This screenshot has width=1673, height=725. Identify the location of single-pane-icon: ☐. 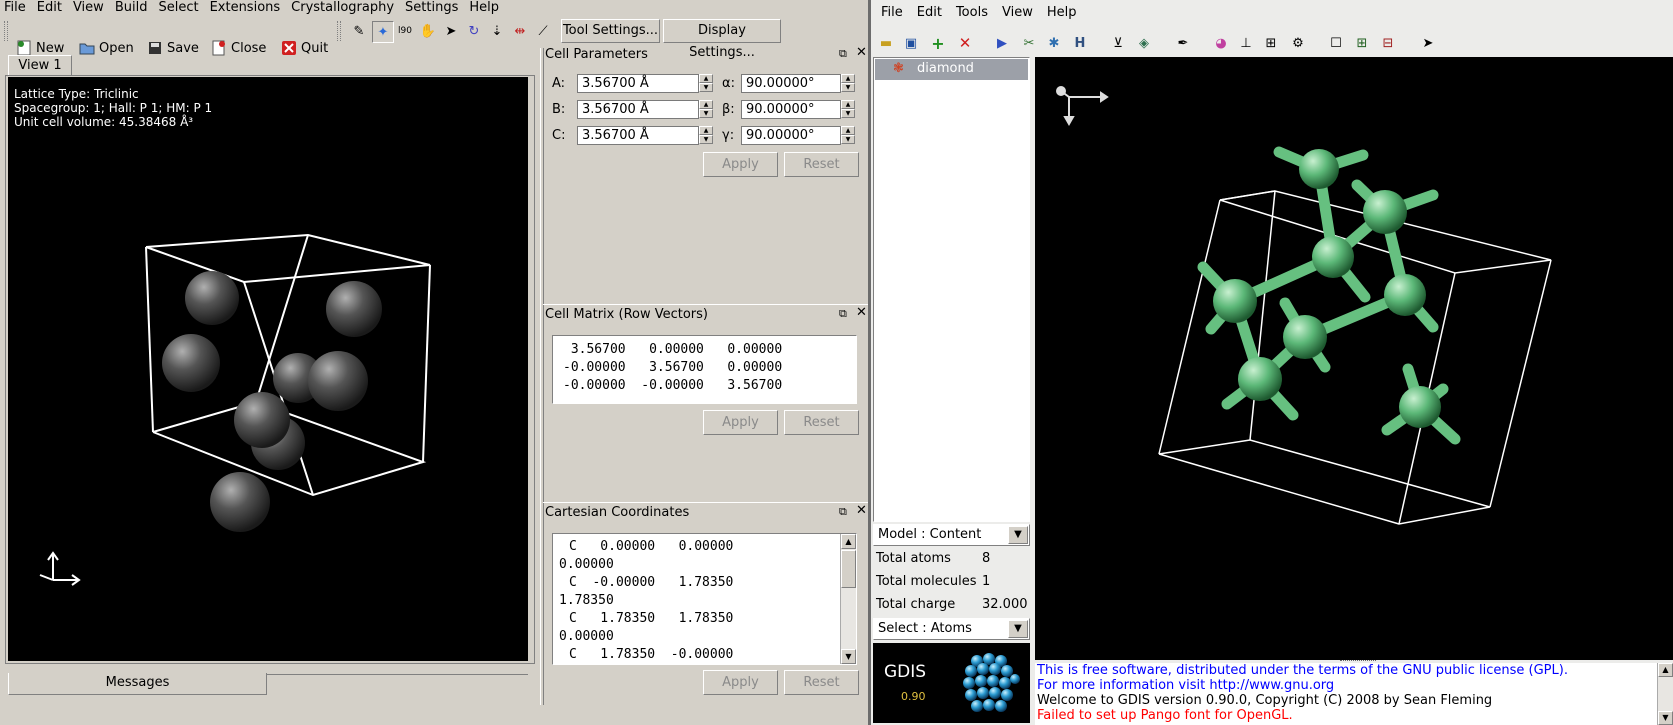
(1336, 43).